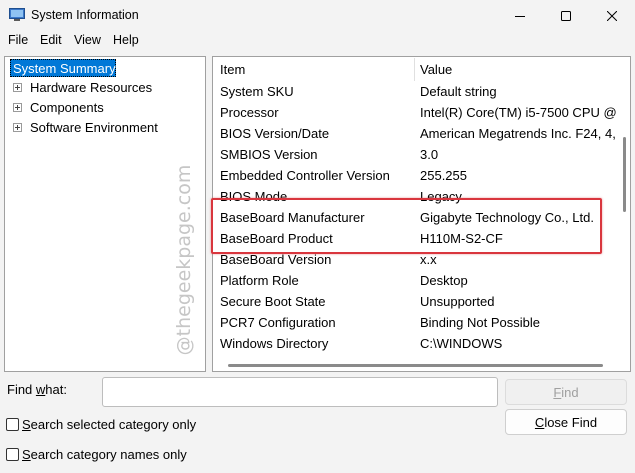 This screenshot has height=473, width=635. Describe the element at coordinates (461, 343) in the screenshot. I see `cell-value: C:\WINDOWS` at that location.